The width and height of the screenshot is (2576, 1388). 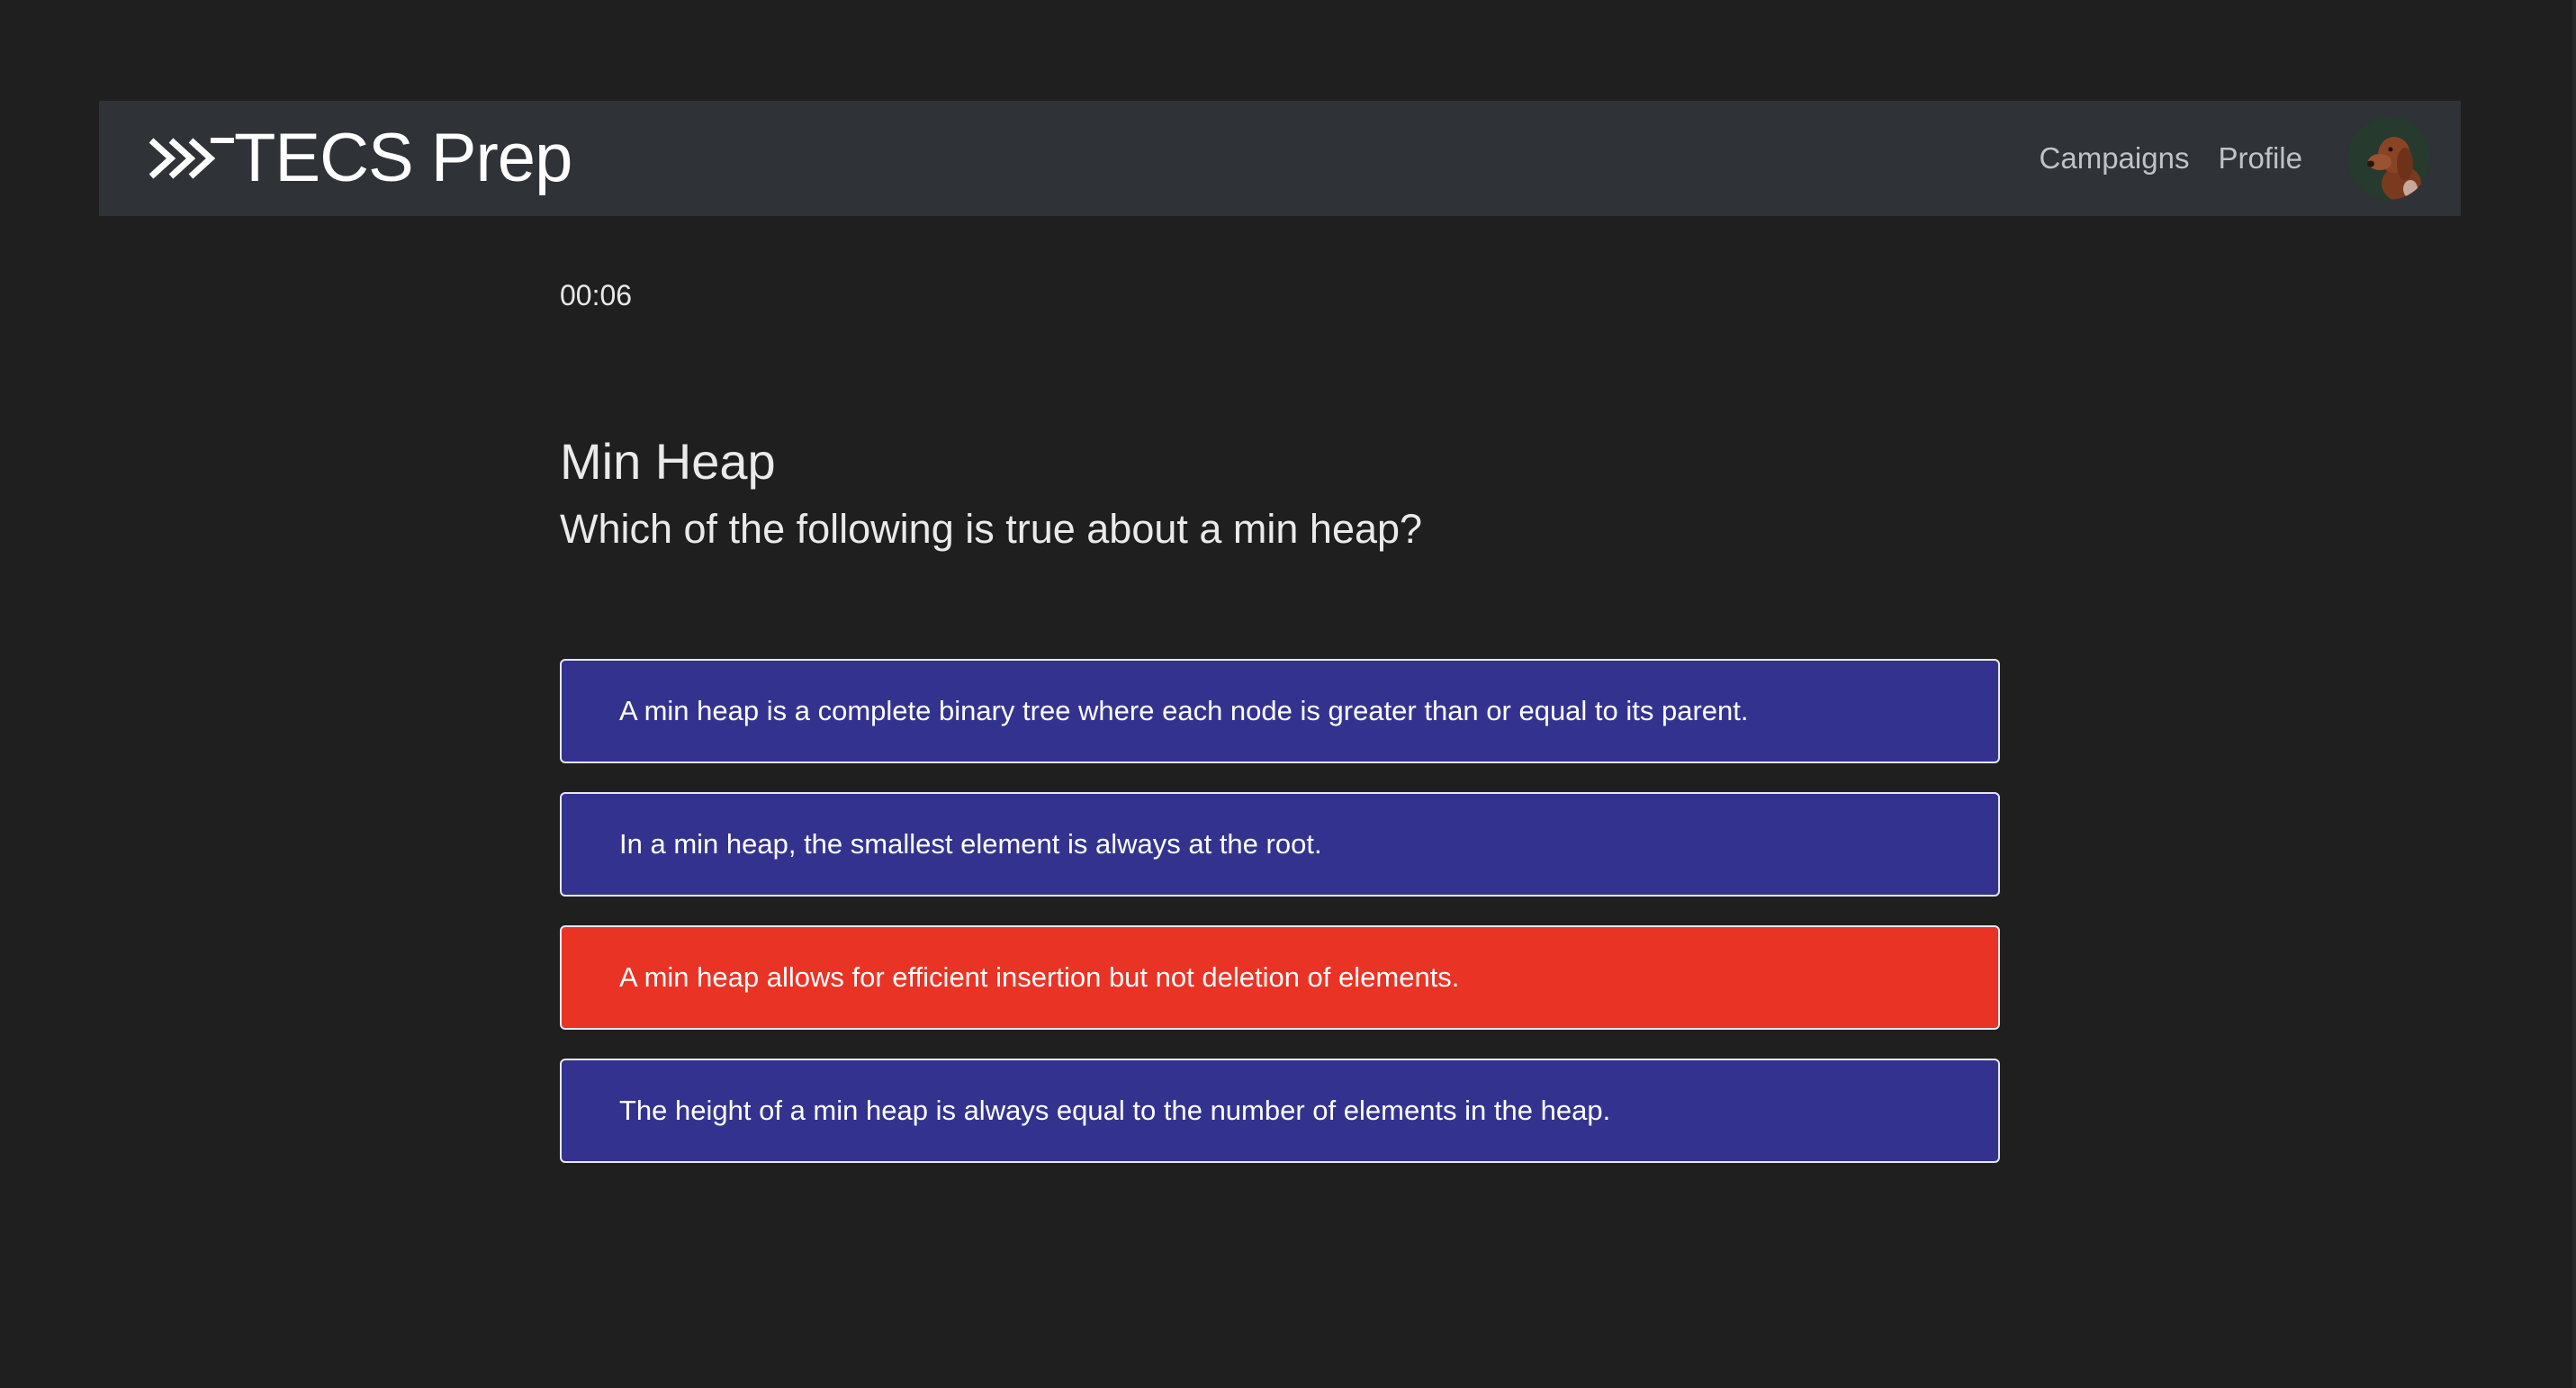 I want to click on brand-name: TECS Prep, so click(x=403, y=158).